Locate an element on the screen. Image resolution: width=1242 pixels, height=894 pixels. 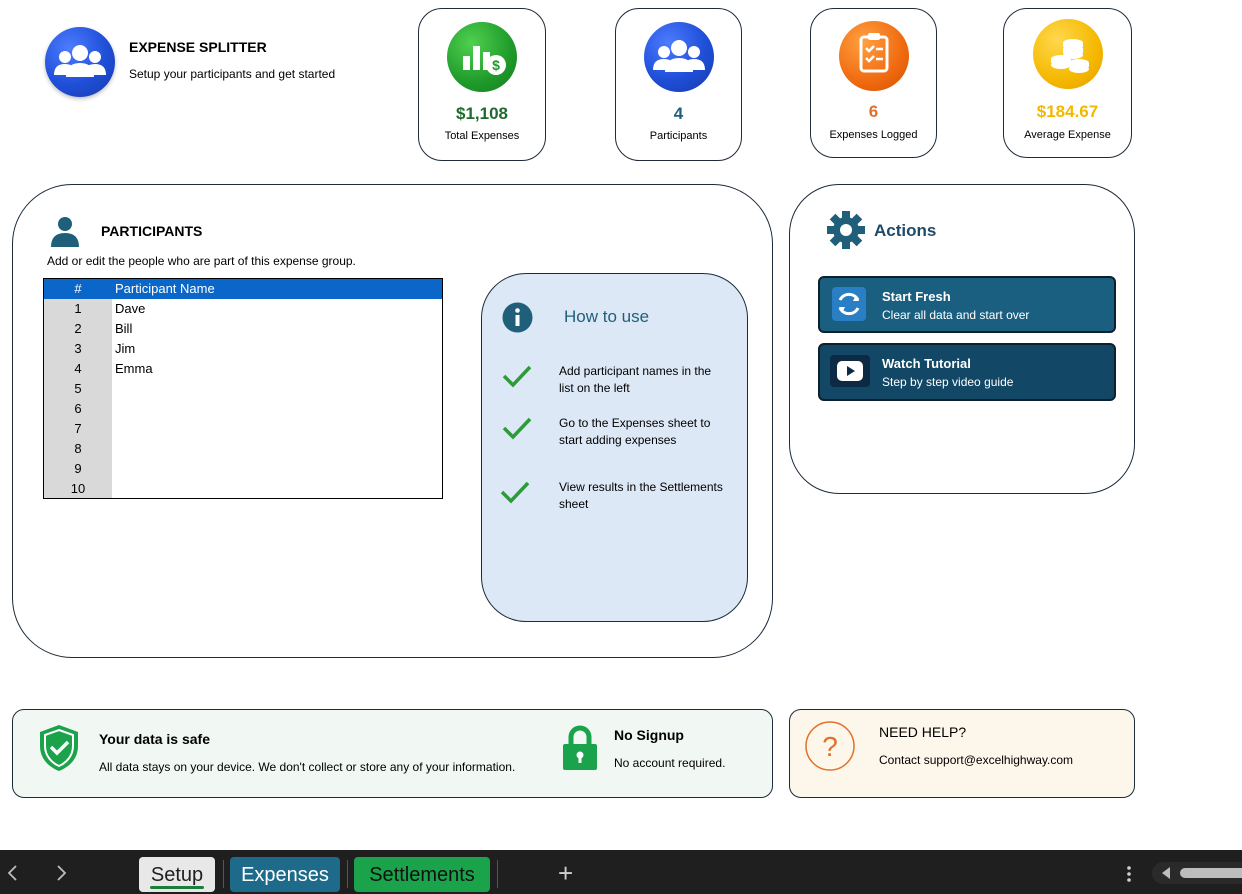
participants-count-value: 4 is located at coordinates (678, 113).